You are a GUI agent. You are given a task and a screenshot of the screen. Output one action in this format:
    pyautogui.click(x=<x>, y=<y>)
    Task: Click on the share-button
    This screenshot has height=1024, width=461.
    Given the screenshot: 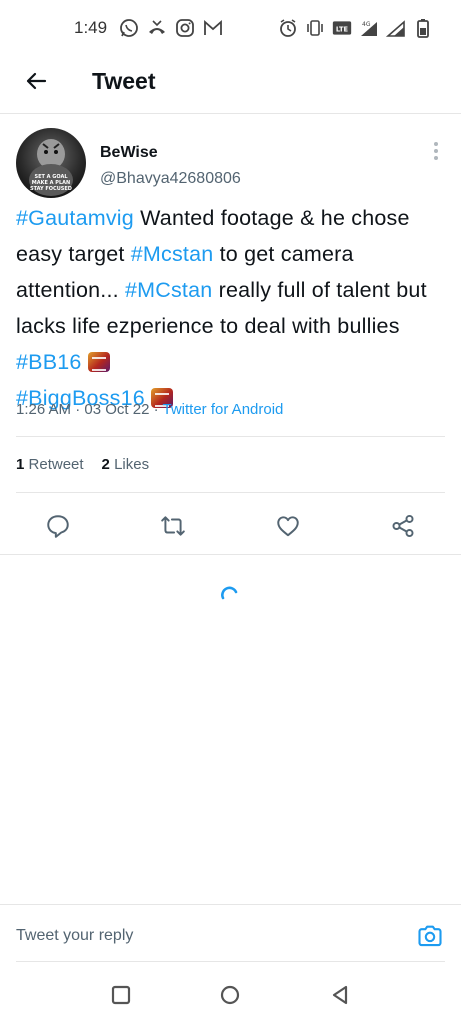 What is the action you would take?
    pyautogui.click(x=403, y=526)
    